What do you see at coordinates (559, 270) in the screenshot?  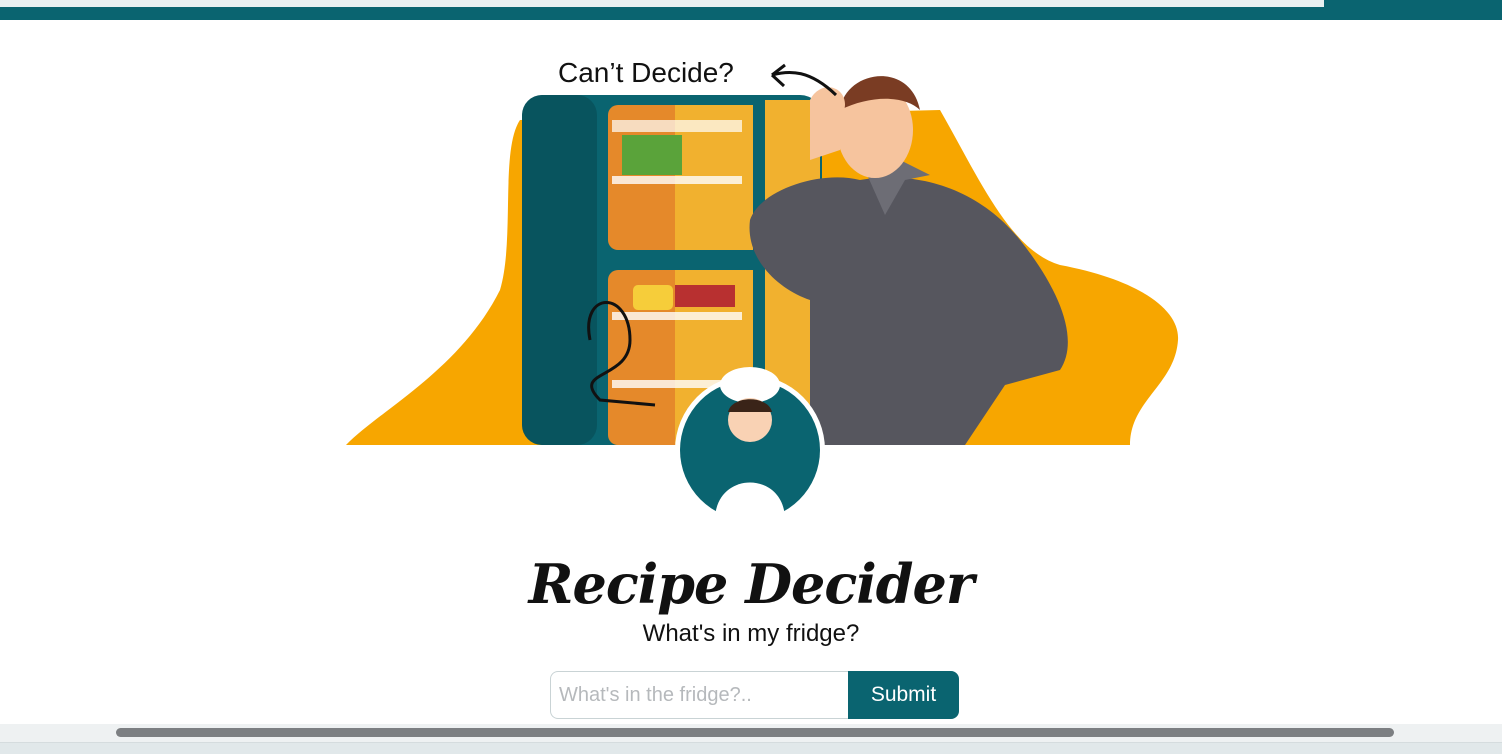 I see `fridge-door-left` at bounding box center [559, 270].